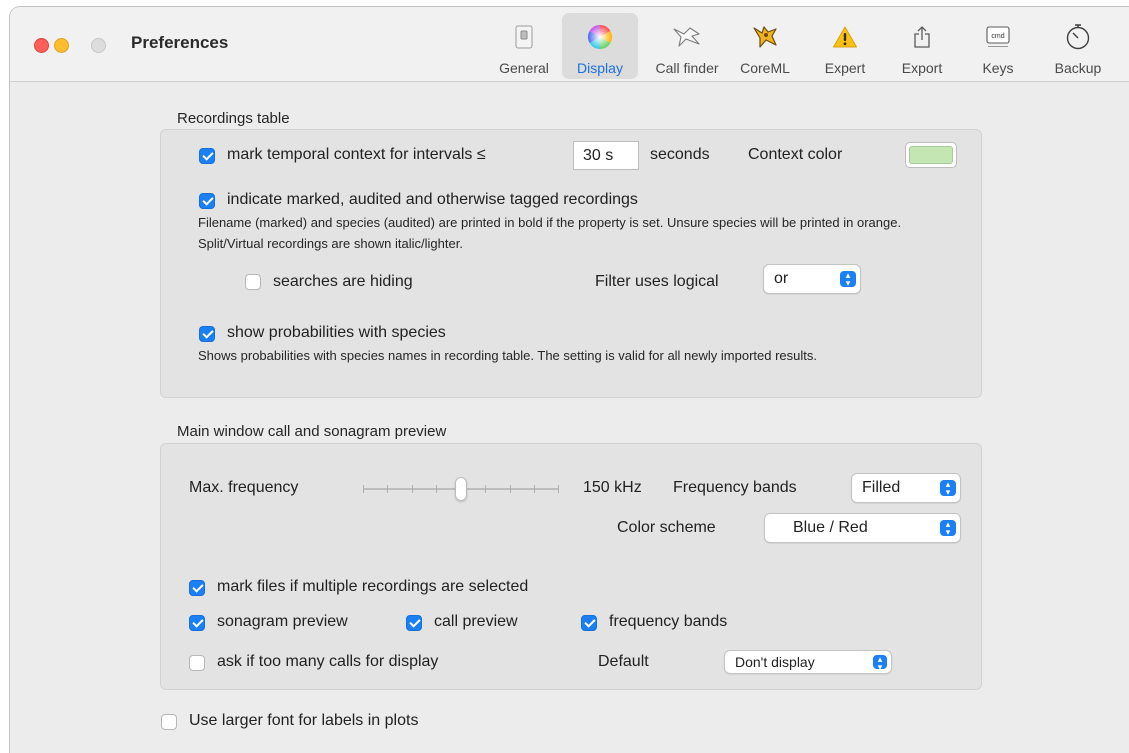 The height and width of the screenshot is (753, 1129). Describe the element at coordinates (765, 68) in the screenshot. I see `tab-coreml-label: CoreML` at that location.